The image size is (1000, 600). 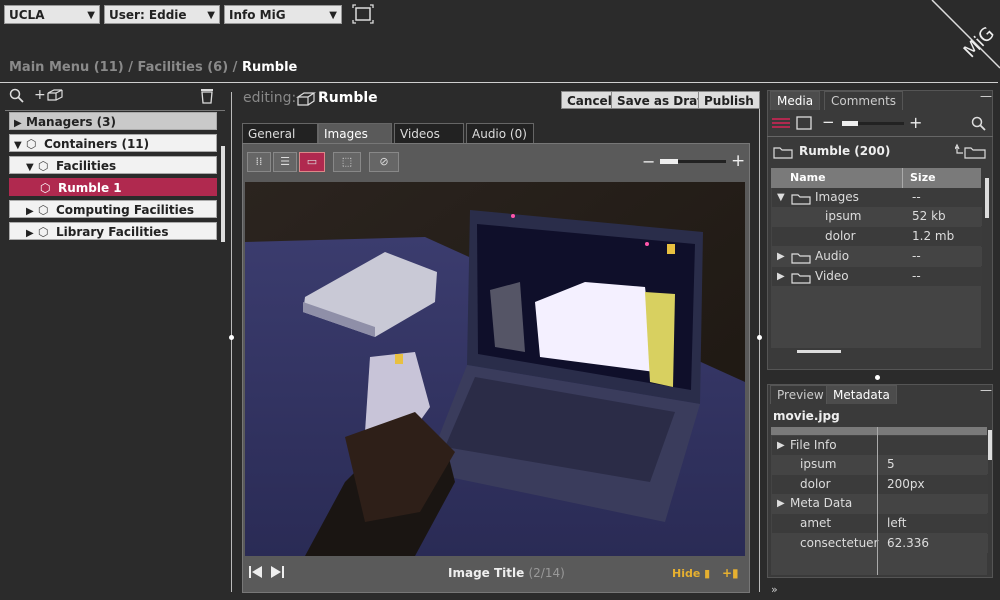 What do you see at coordinates (880, 484) in the screenshot?
I see `metadata-row-dolor: dolor 200px` at bounding box center [880, 484].